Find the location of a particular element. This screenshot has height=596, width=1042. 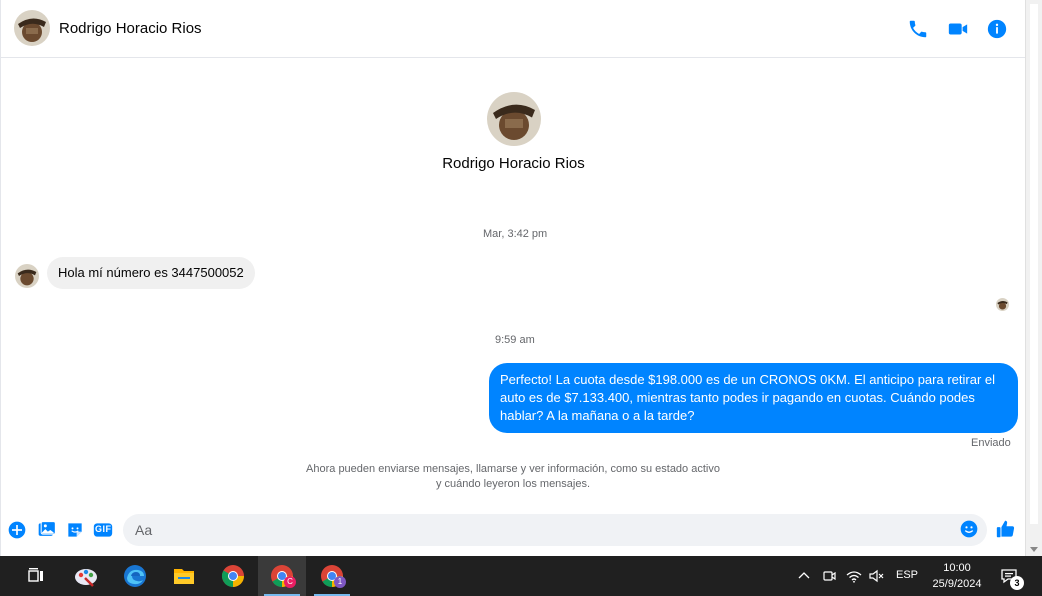

language-indicator: ESP is located at coordinates (907, 575).